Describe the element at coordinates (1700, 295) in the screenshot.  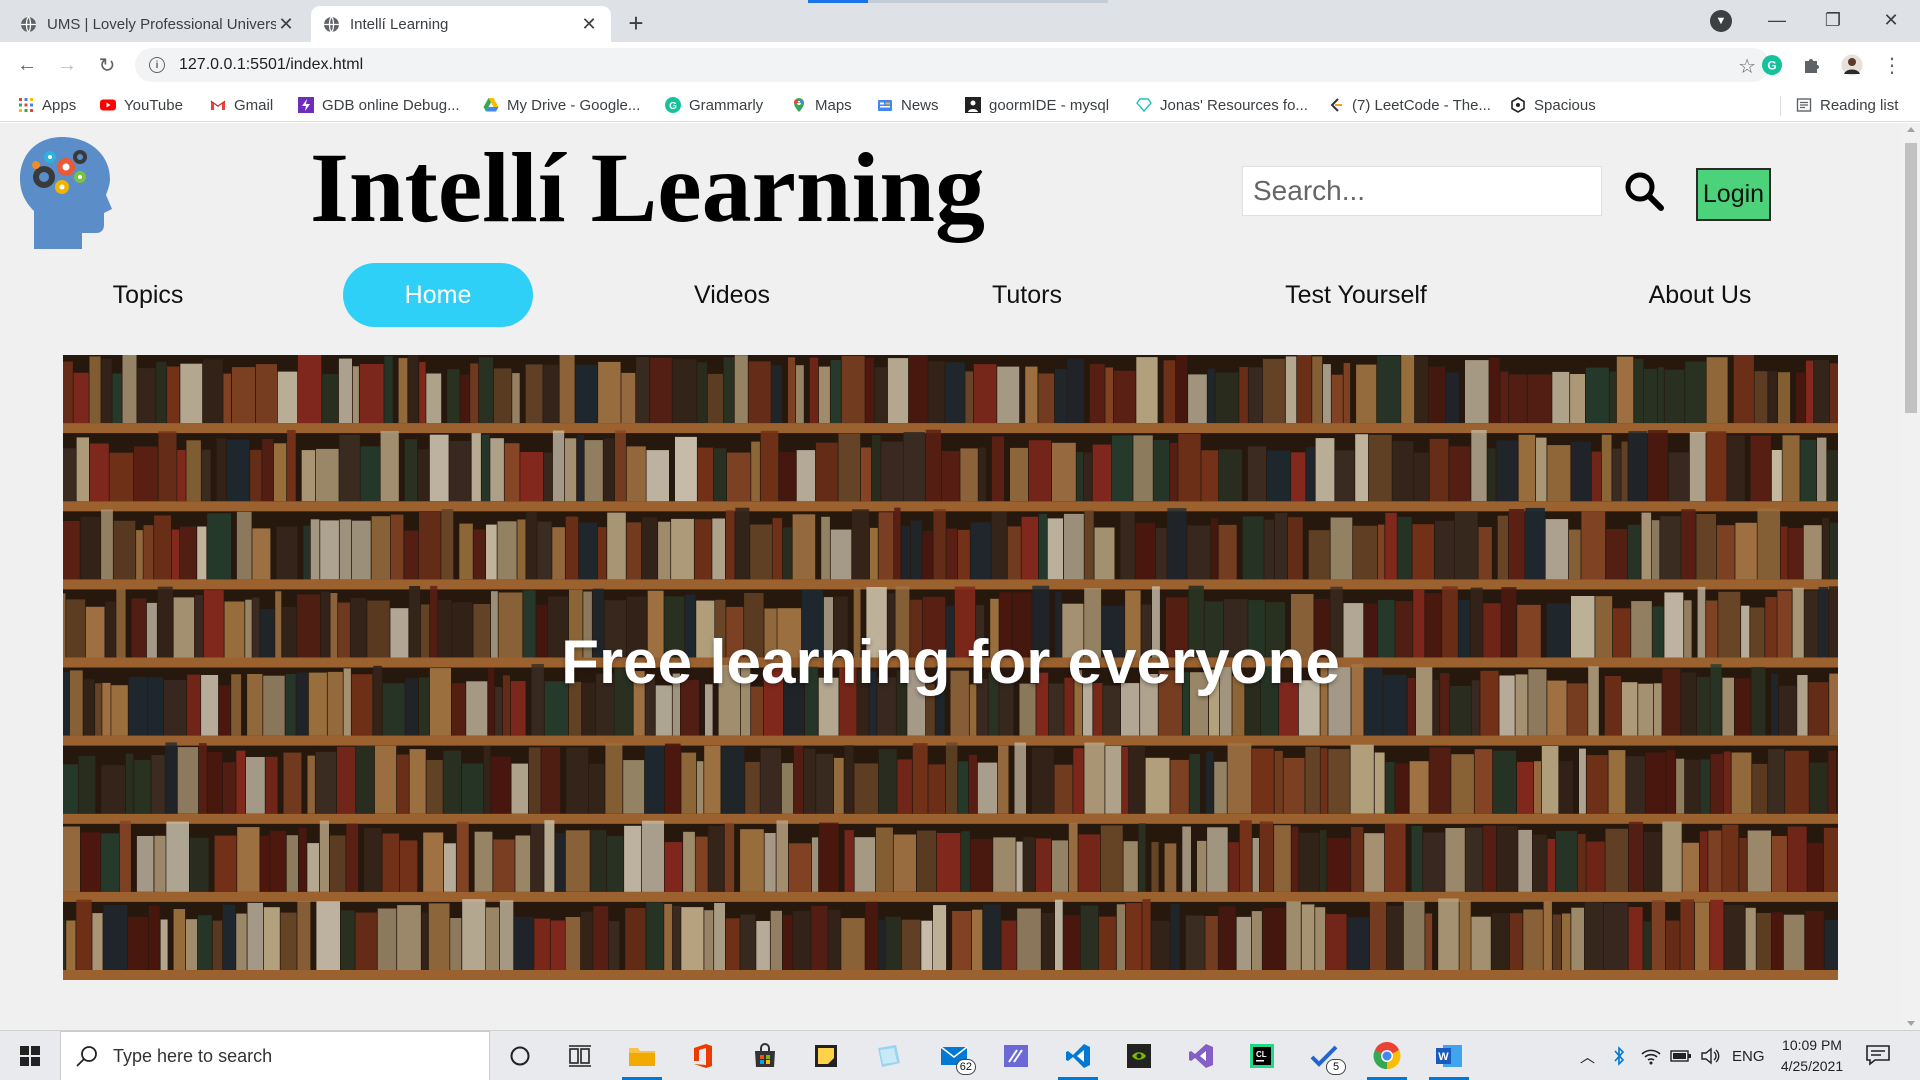
I see `nav-about-us: About Us` at that location.